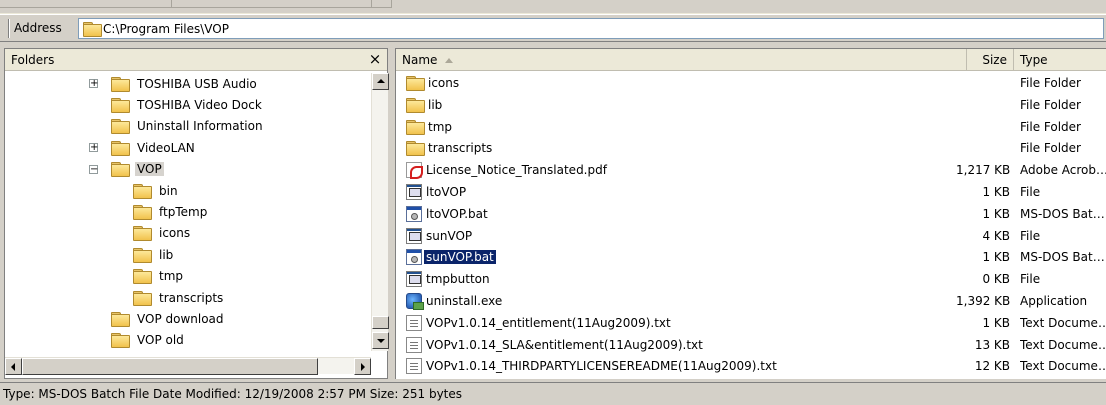  What do you see at coordinates (751, 279) in the screenshot?
I see `file-row: tmpbutton 0 KB File` at bounding box center [751, 279].